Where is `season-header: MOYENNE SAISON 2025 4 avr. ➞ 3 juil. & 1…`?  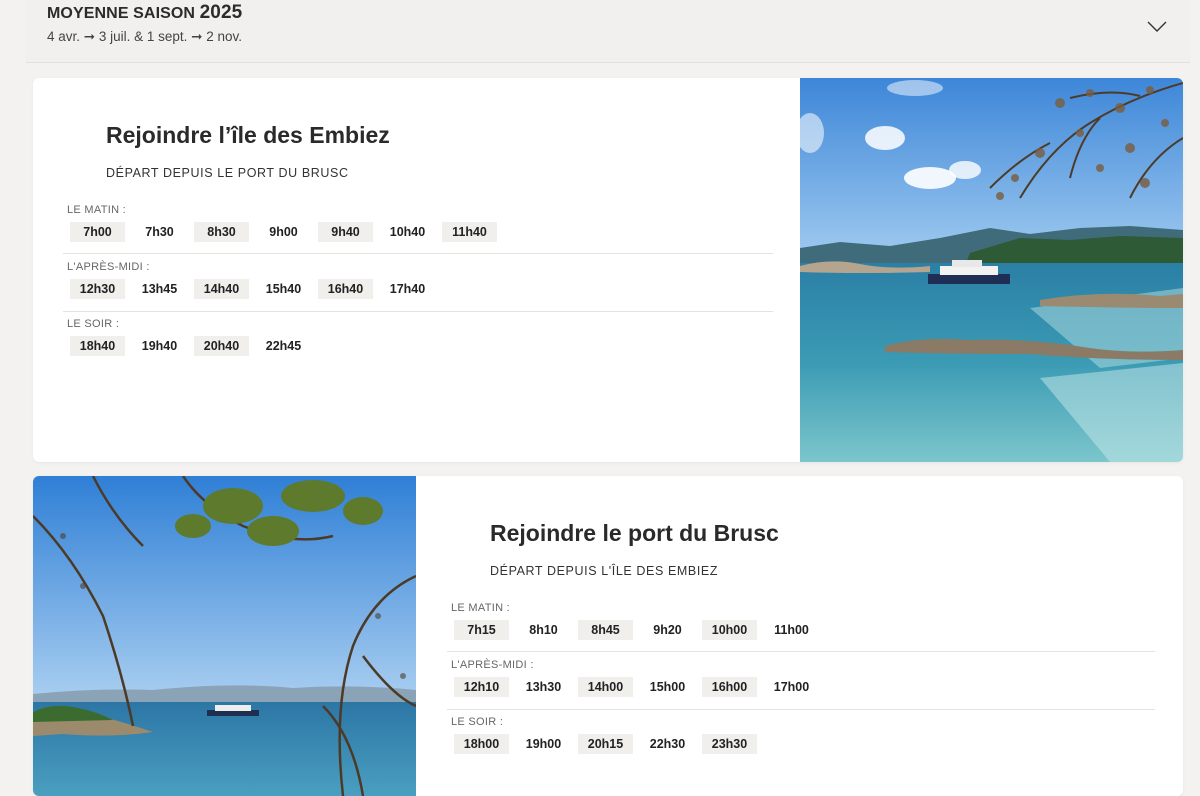
season-header: MOYENNE SAISON 2025 4 avr. ➞ 3 juil. & 1… is located at coordinates (608, 31).